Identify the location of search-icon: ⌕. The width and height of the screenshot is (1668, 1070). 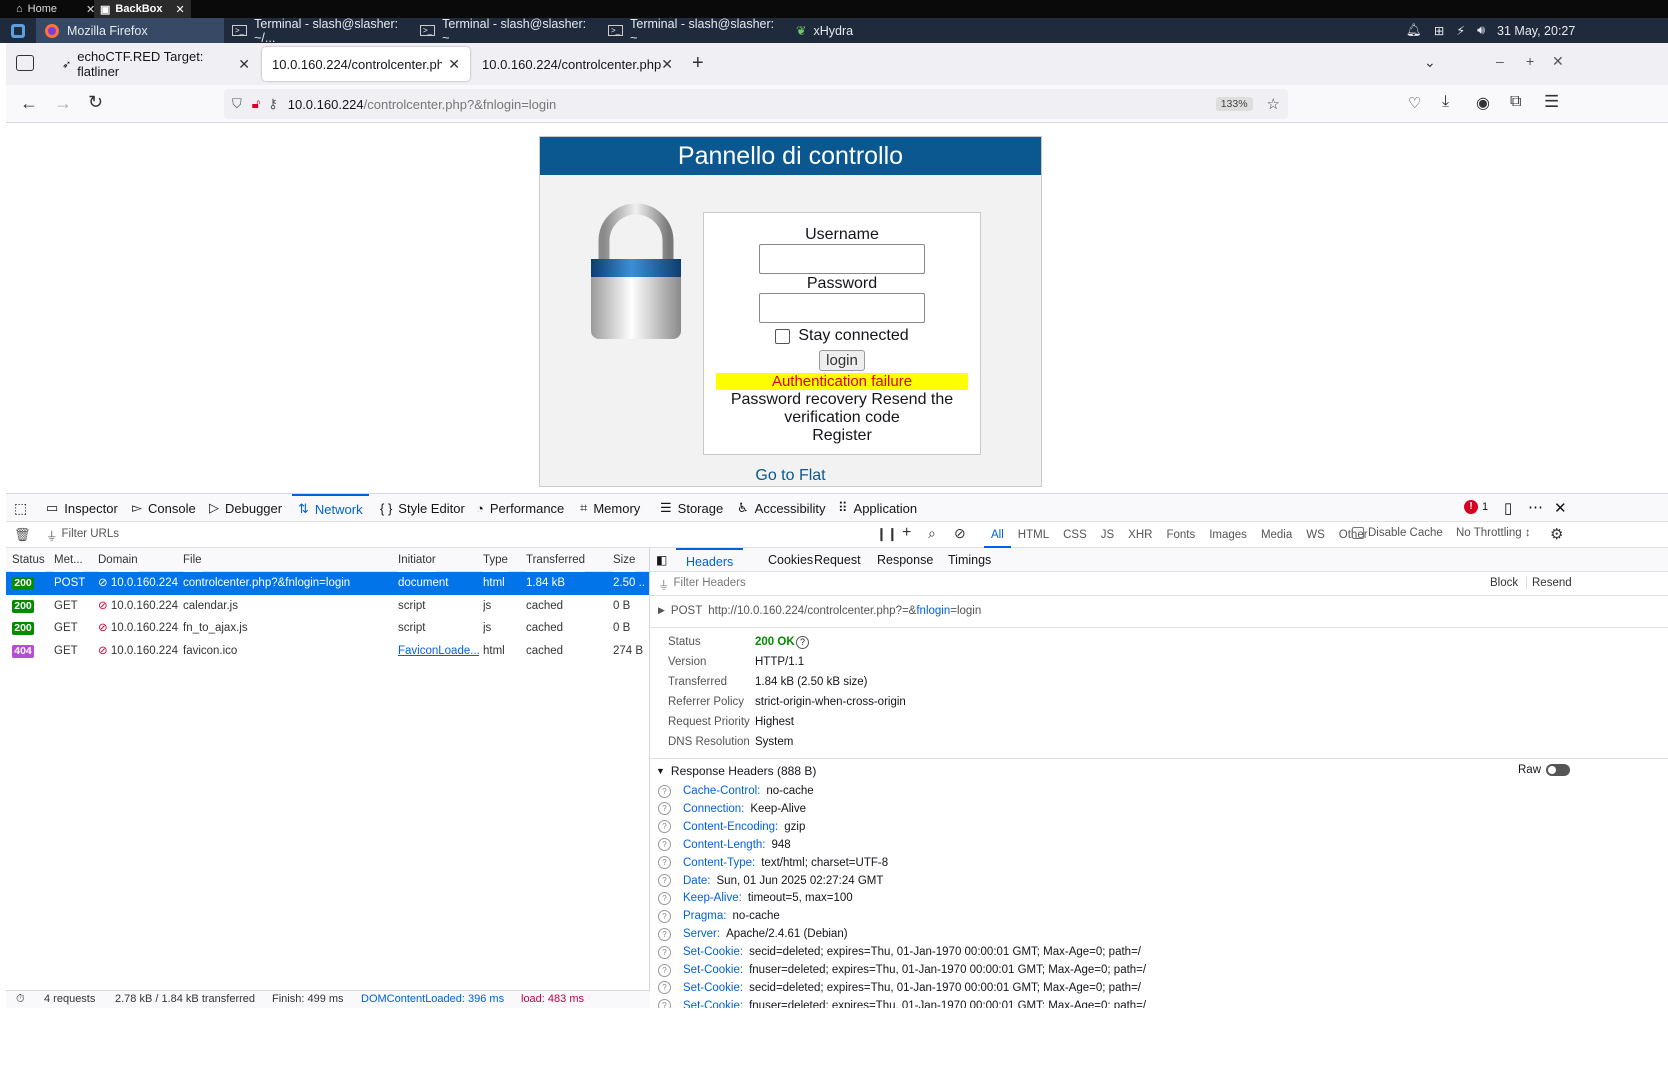
(932, 533).